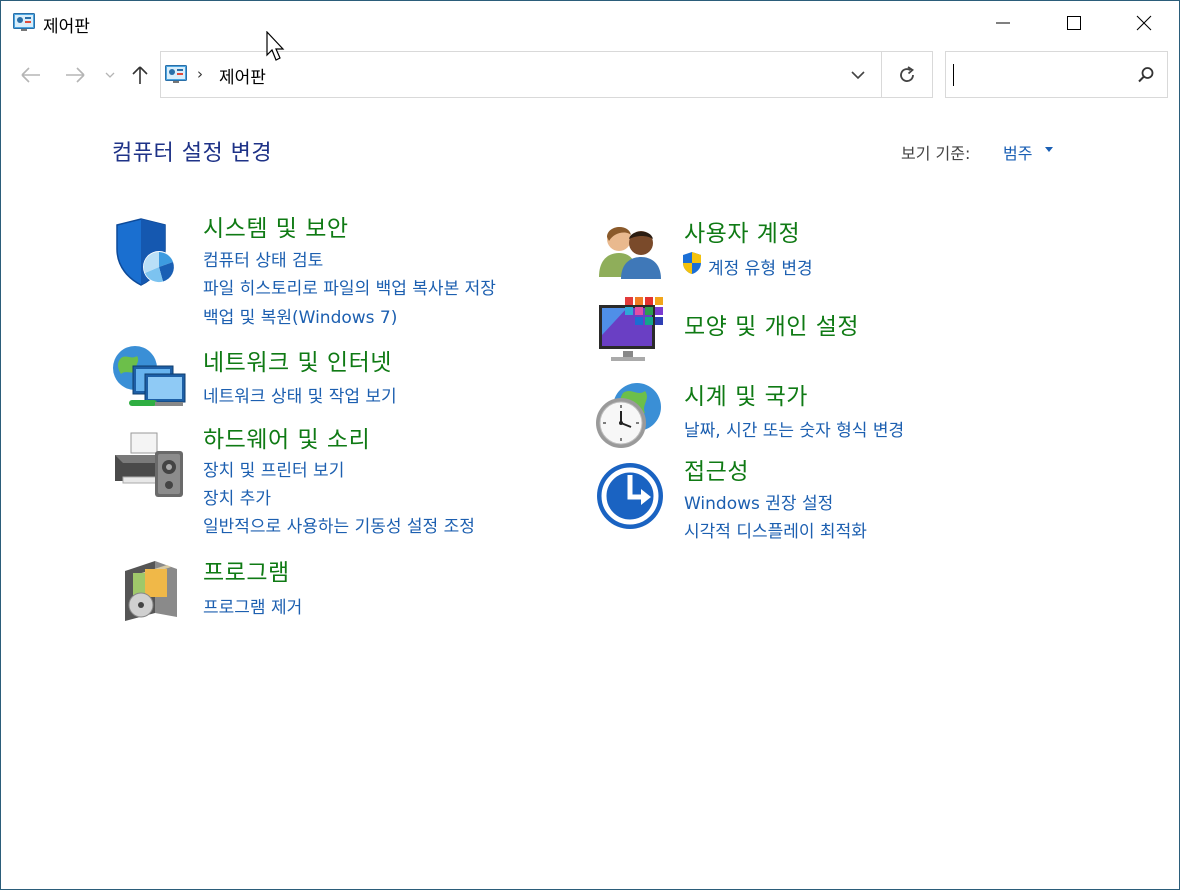 This screenshot has height=890, width=1180. Describe the element at coordinates (275, 46) in the screenshot. I see `mouse-cursor-icon` at that location.